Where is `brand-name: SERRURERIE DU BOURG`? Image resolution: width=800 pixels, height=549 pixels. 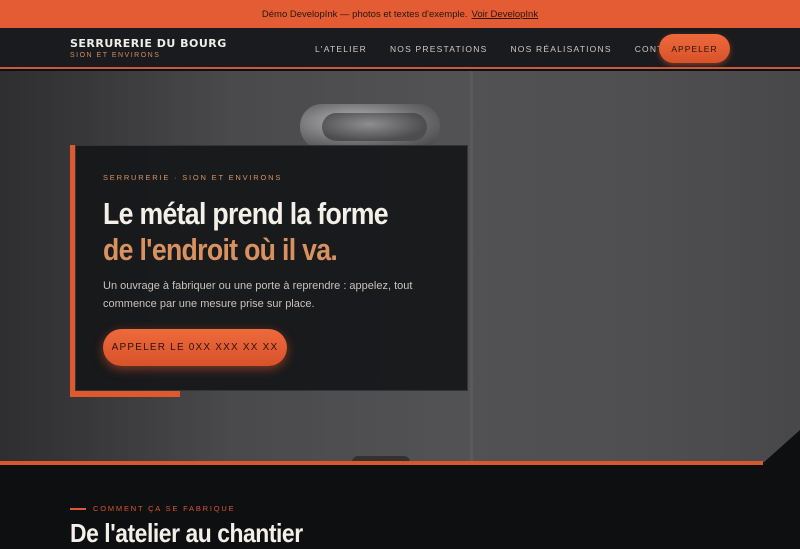
brand-name: SERRURERIE DU BOURG is located at coordinates (148, 43).